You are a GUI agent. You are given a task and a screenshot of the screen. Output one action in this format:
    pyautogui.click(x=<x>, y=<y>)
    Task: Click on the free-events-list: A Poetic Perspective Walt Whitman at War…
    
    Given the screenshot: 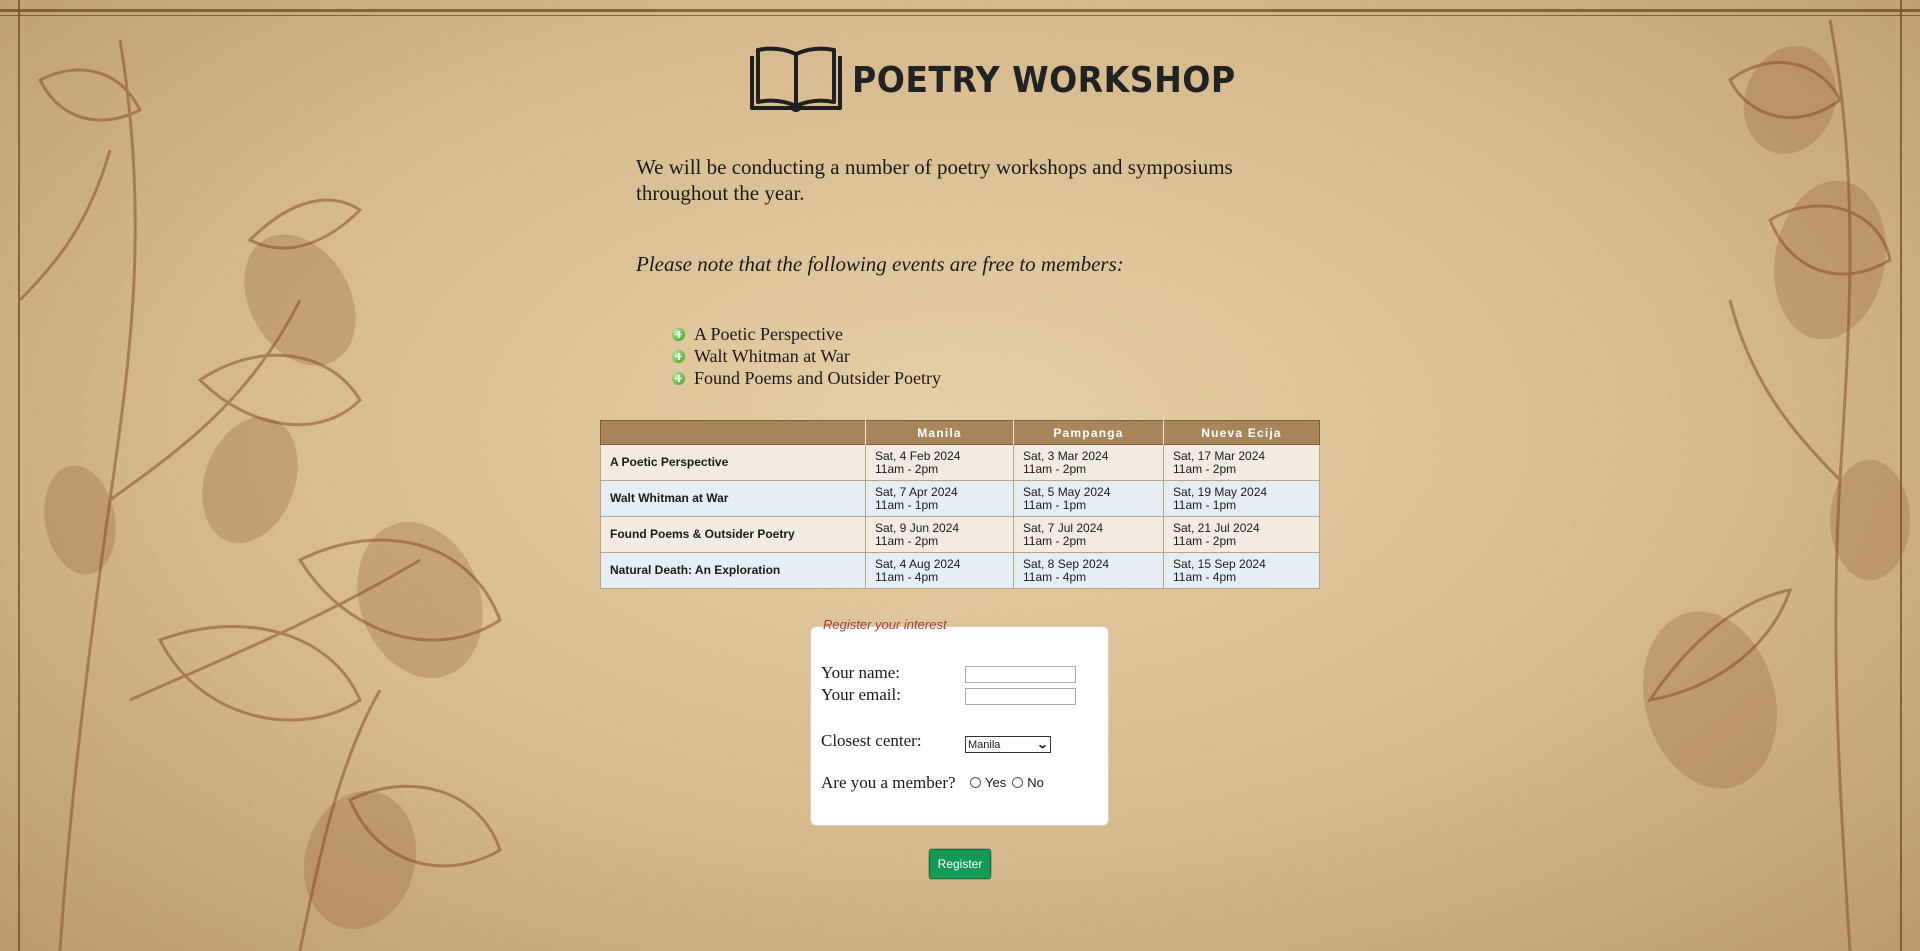 What is the action you would take?
    pyautogui.click(x=806, y=356)
    